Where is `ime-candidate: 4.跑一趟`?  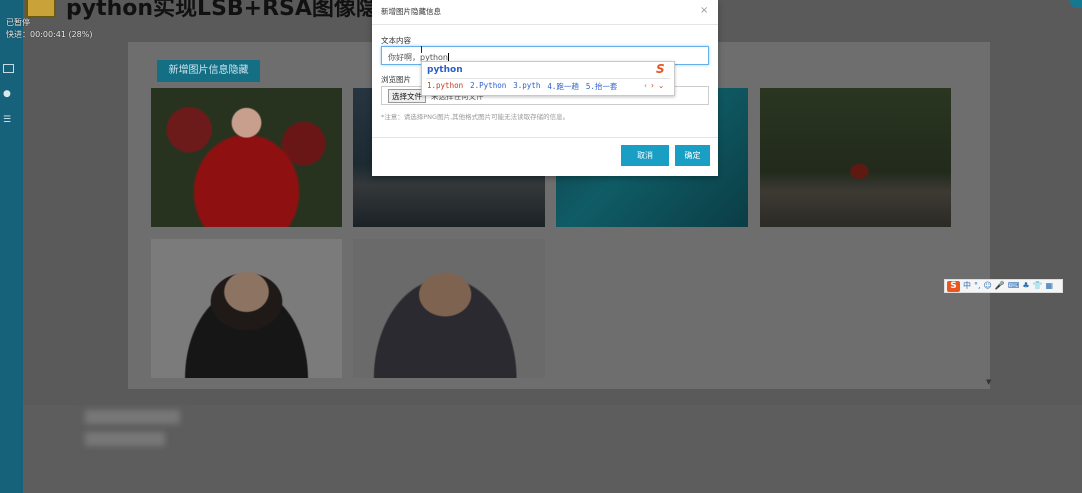
ime-candidate: 4.跑一趟 is located at coordinates (563, 86).